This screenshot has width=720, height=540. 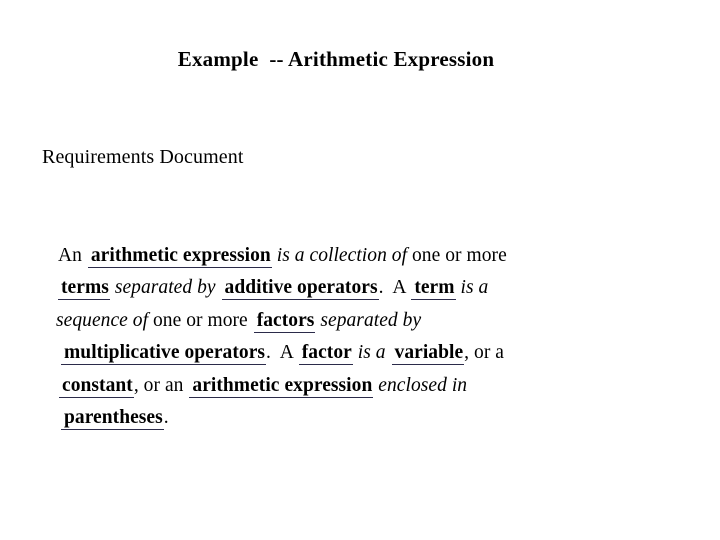 What do you see at coordinates (166, 418) in the screenshot?
I see `plain-text: .` at bounding box center [166, 418].